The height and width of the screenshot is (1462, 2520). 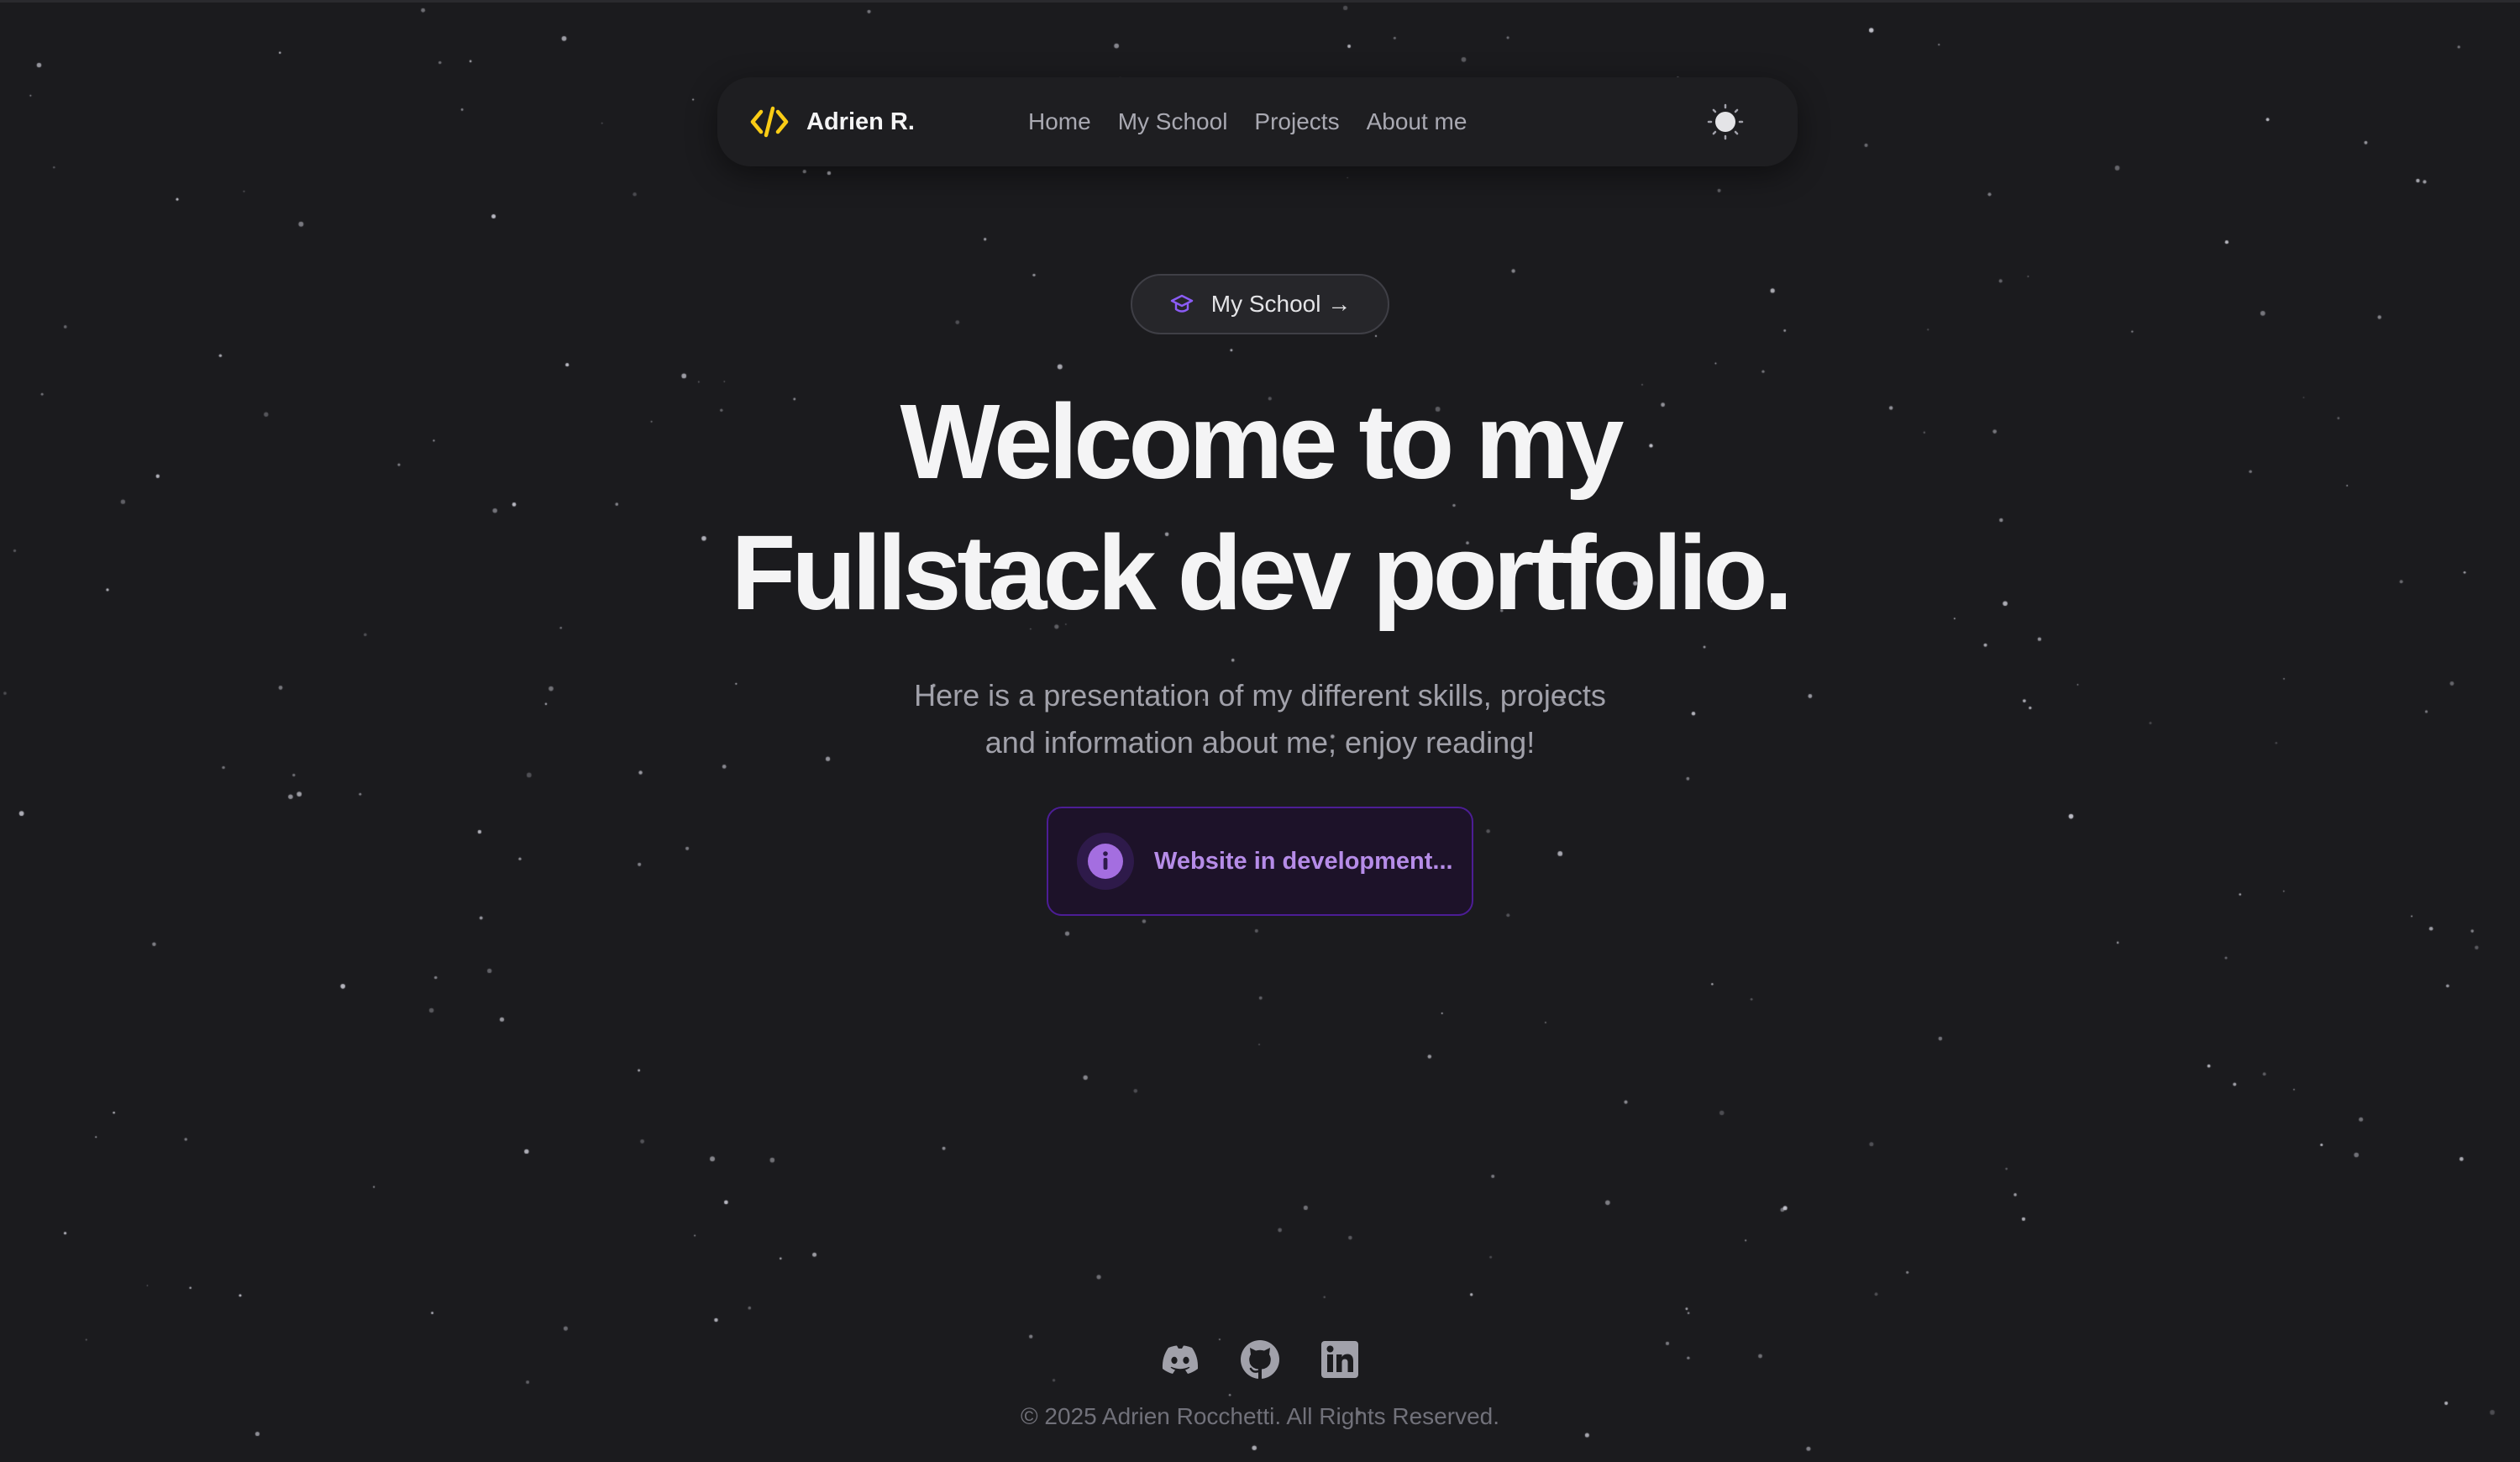 I want to click on github-link, so click(x=1260, y=1359).